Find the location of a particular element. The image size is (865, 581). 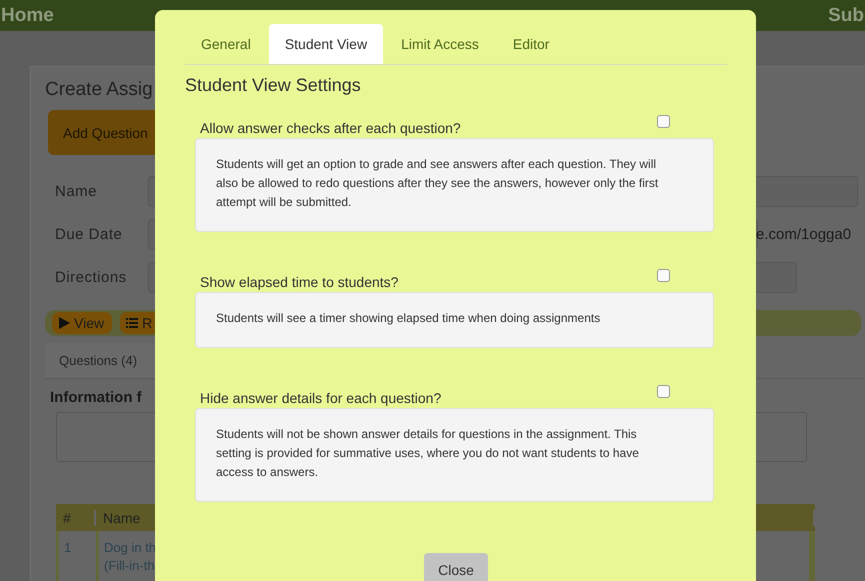

dialog-tab: Limit Access is located at coordinates (440, 44).